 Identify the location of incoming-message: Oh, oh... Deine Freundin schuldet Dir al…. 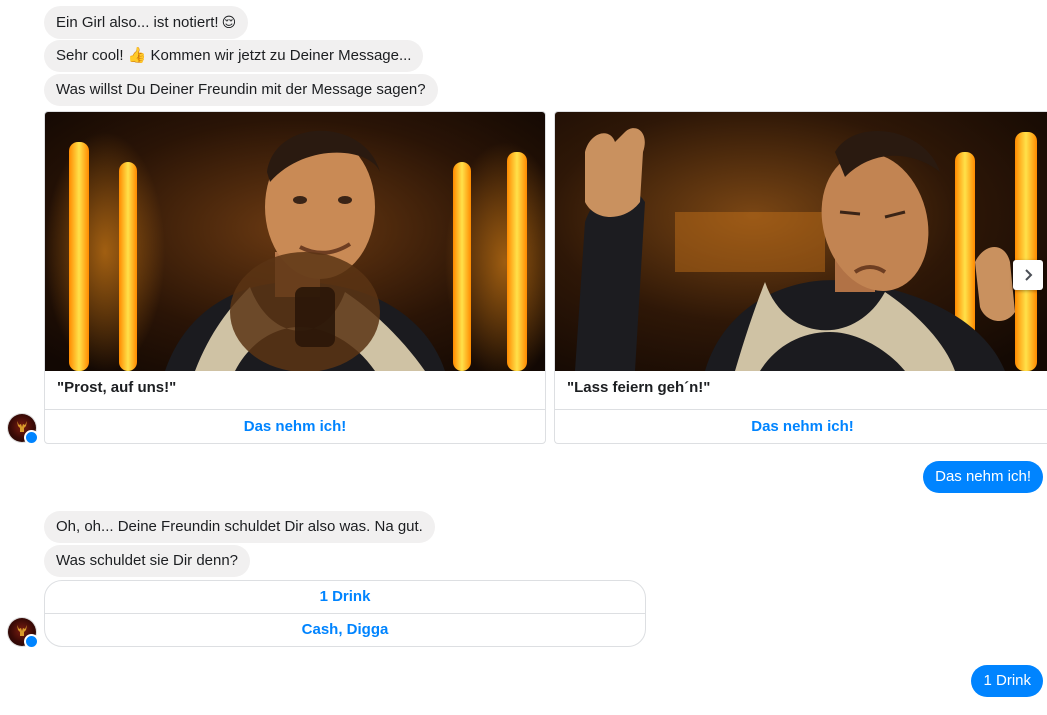
(239, 527).